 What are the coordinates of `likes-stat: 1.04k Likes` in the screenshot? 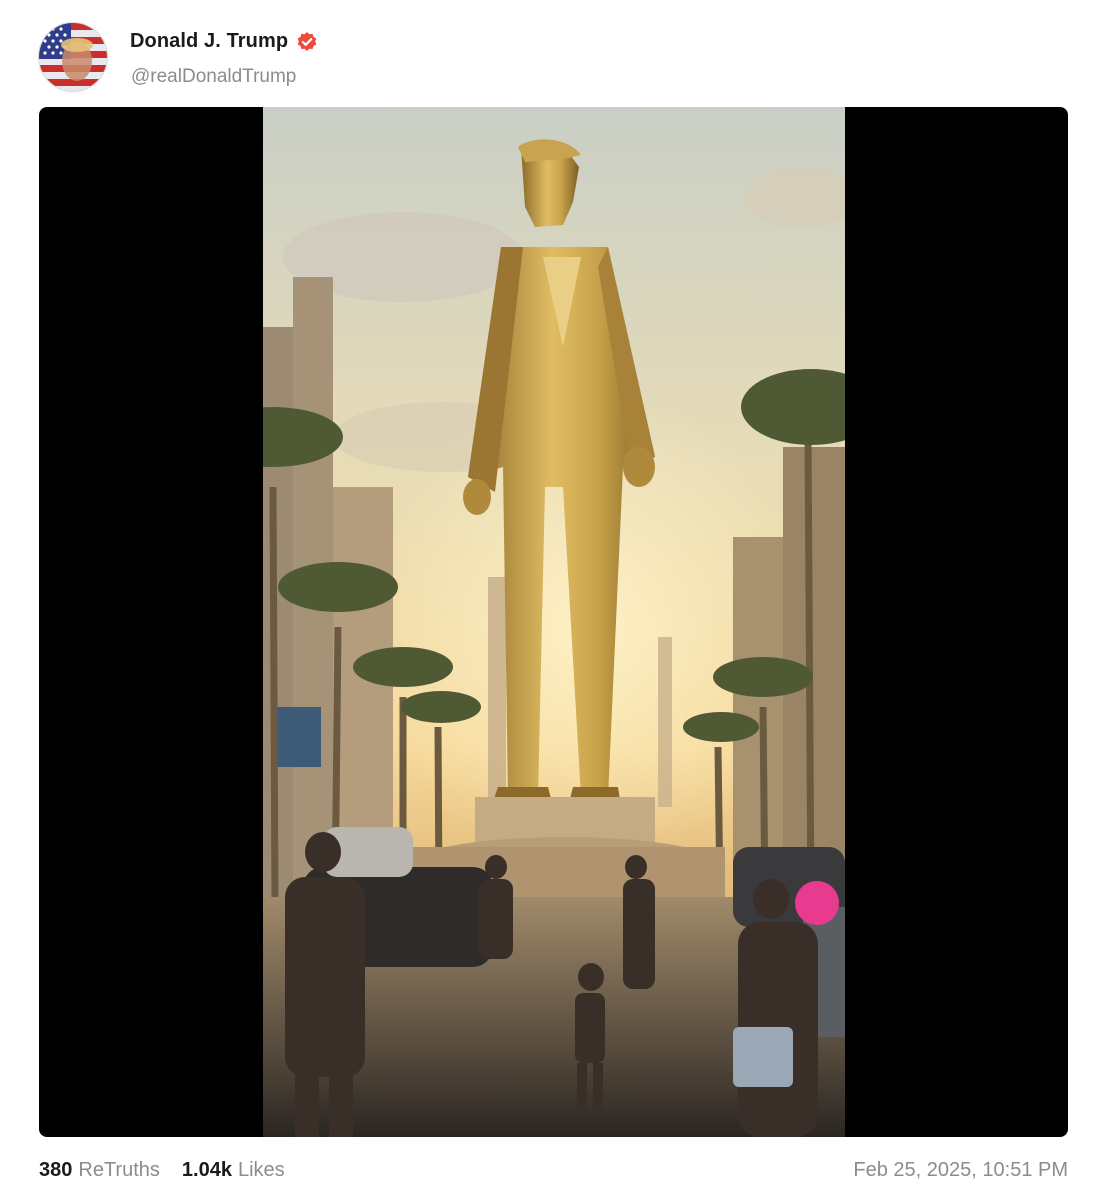 It's located at (233, 1170).